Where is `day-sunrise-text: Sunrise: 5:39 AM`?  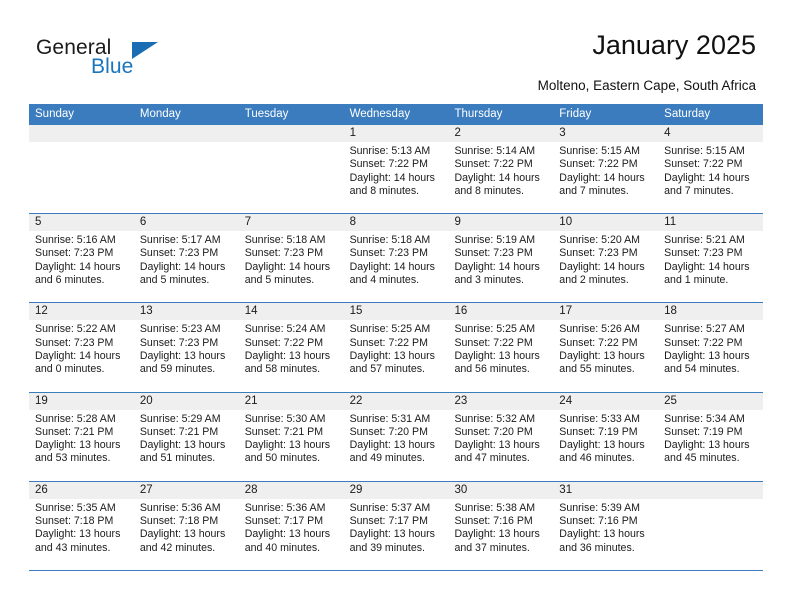 day-sunrise-text: Sunrise: 5:39 AM is located at coordinates (599, 507).